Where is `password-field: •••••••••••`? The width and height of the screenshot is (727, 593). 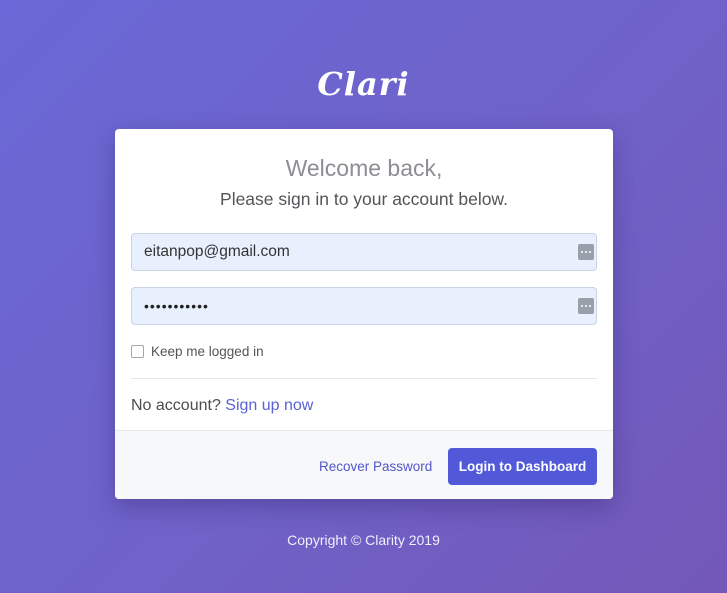
password-field: ••••••••••• is located at coordinates (364, 306).